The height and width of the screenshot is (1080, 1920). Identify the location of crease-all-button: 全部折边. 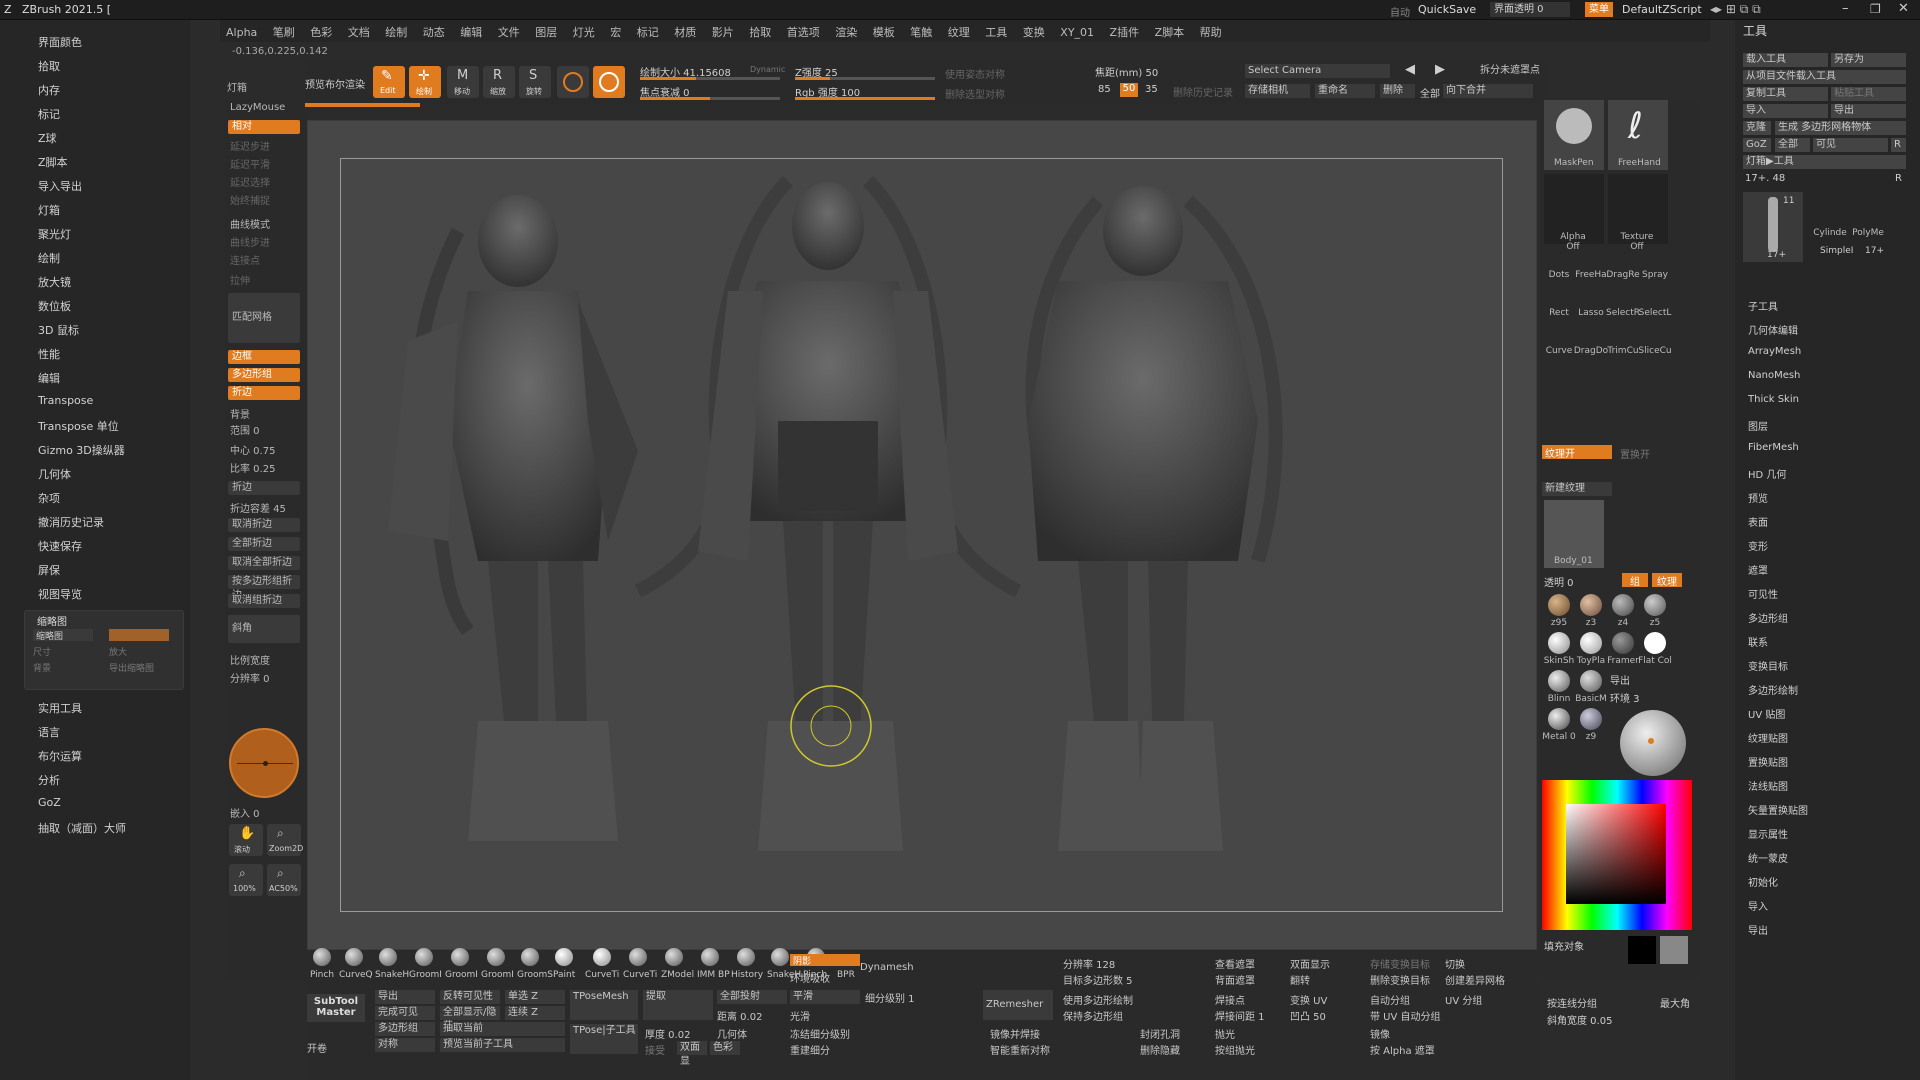
(264, 544).